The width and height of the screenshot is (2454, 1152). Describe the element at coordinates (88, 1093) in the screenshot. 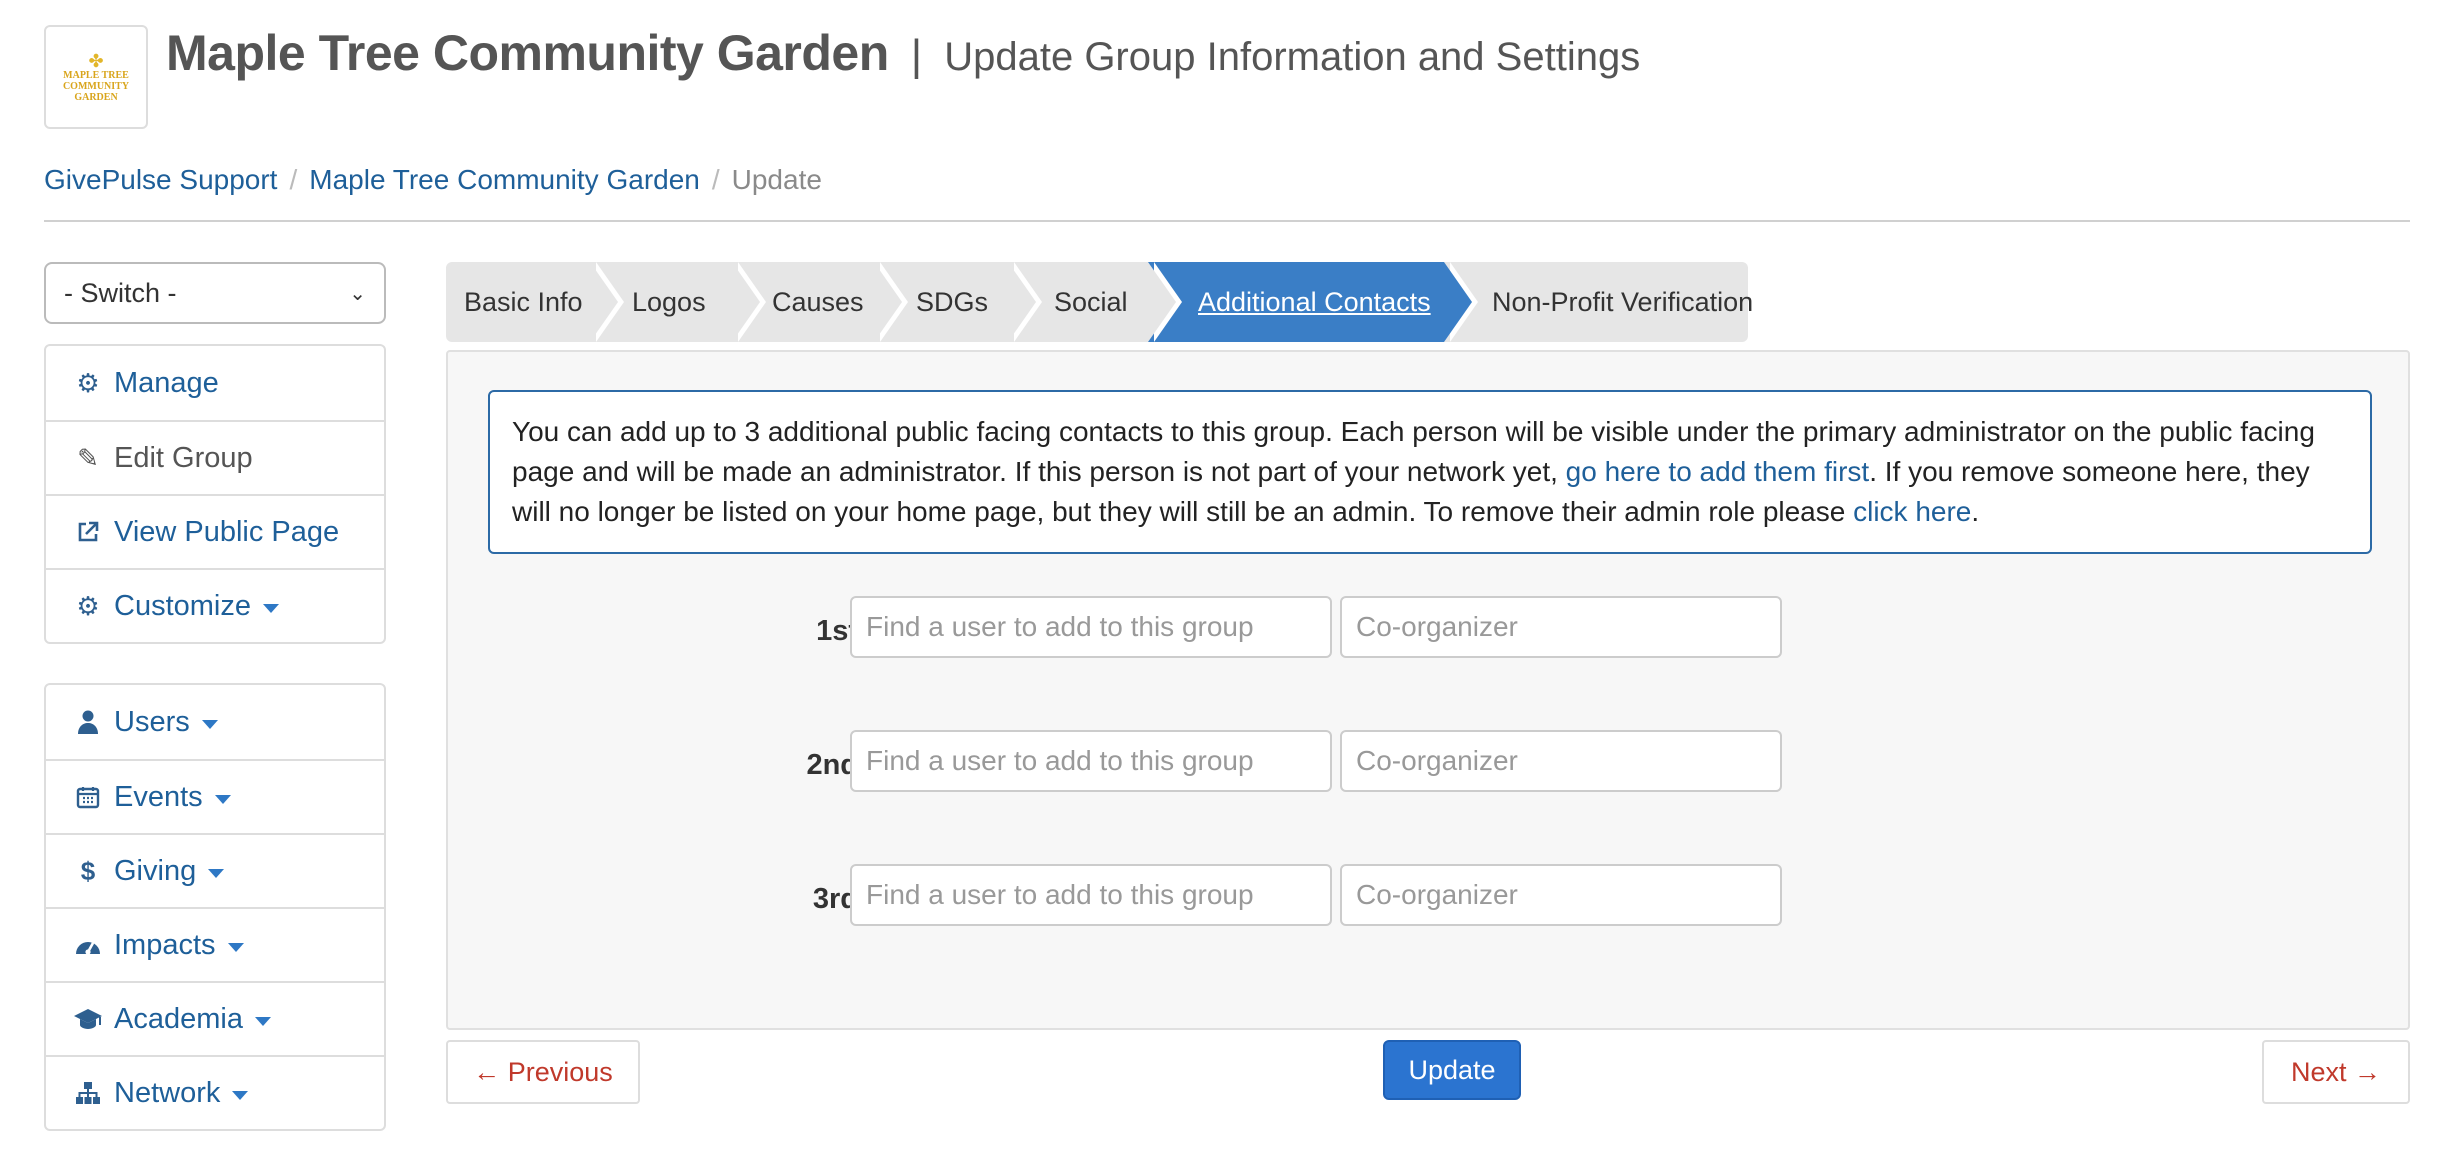

I see `sitemap-icon` at that location.